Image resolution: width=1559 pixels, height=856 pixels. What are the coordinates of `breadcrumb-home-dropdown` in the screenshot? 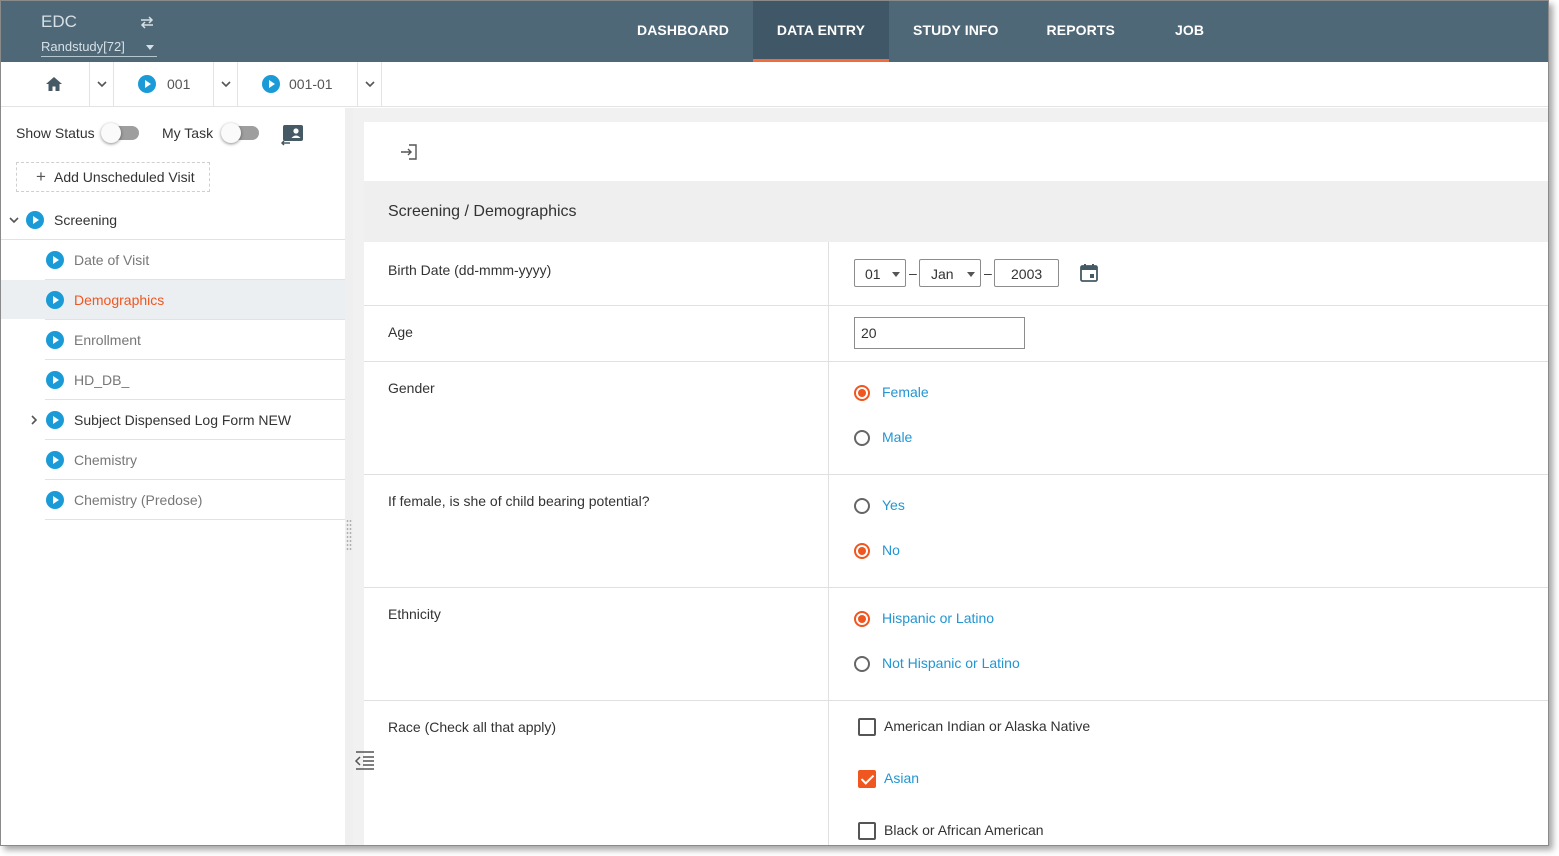 It's located at (102, 84).